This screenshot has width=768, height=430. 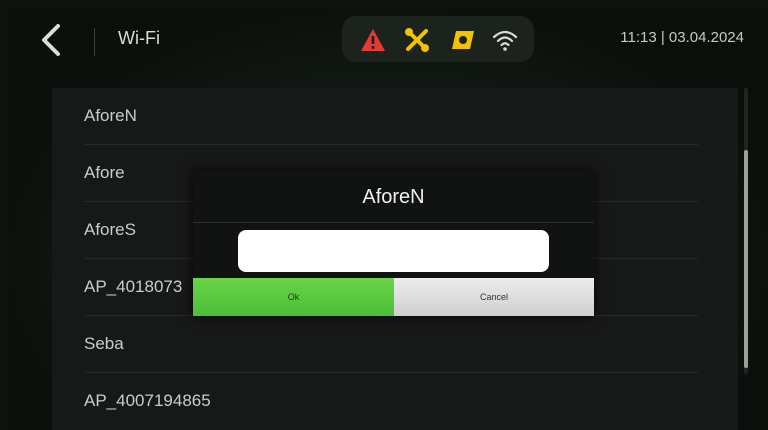 I want to click on page-title: Wi-Fi, so click(x=139, y=38).